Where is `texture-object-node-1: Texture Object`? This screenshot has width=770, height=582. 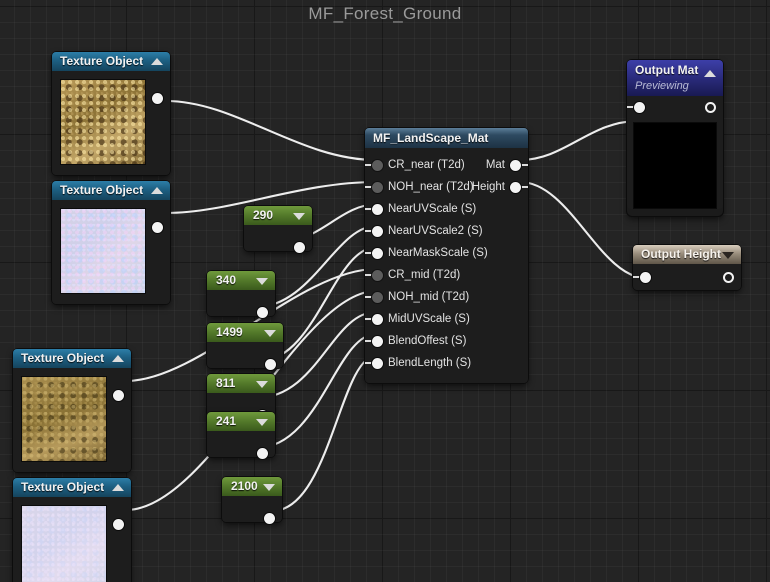
texture-object-node-1: Texture Object is located at coordinates (111, 113).